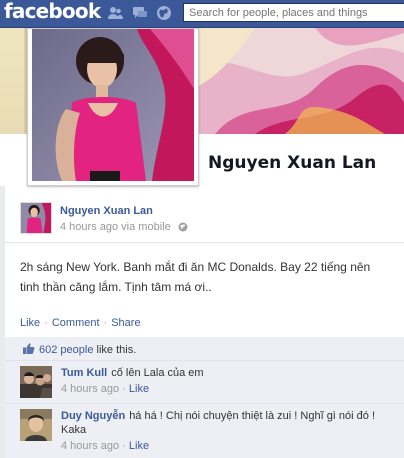  What do you see at coordinates (36, 218) in the screenshot?
I see `post-author-avatar` at bounding box center [36, 218].